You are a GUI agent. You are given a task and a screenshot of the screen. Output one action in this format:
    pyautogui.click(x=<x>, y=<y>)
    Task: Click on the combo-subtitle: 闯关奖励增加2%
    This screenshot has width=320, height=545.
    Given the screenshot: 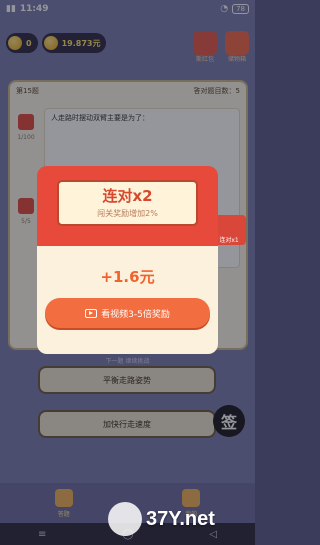 What is the action you would take?
    pyautogui.click(x=127, y=213)
    